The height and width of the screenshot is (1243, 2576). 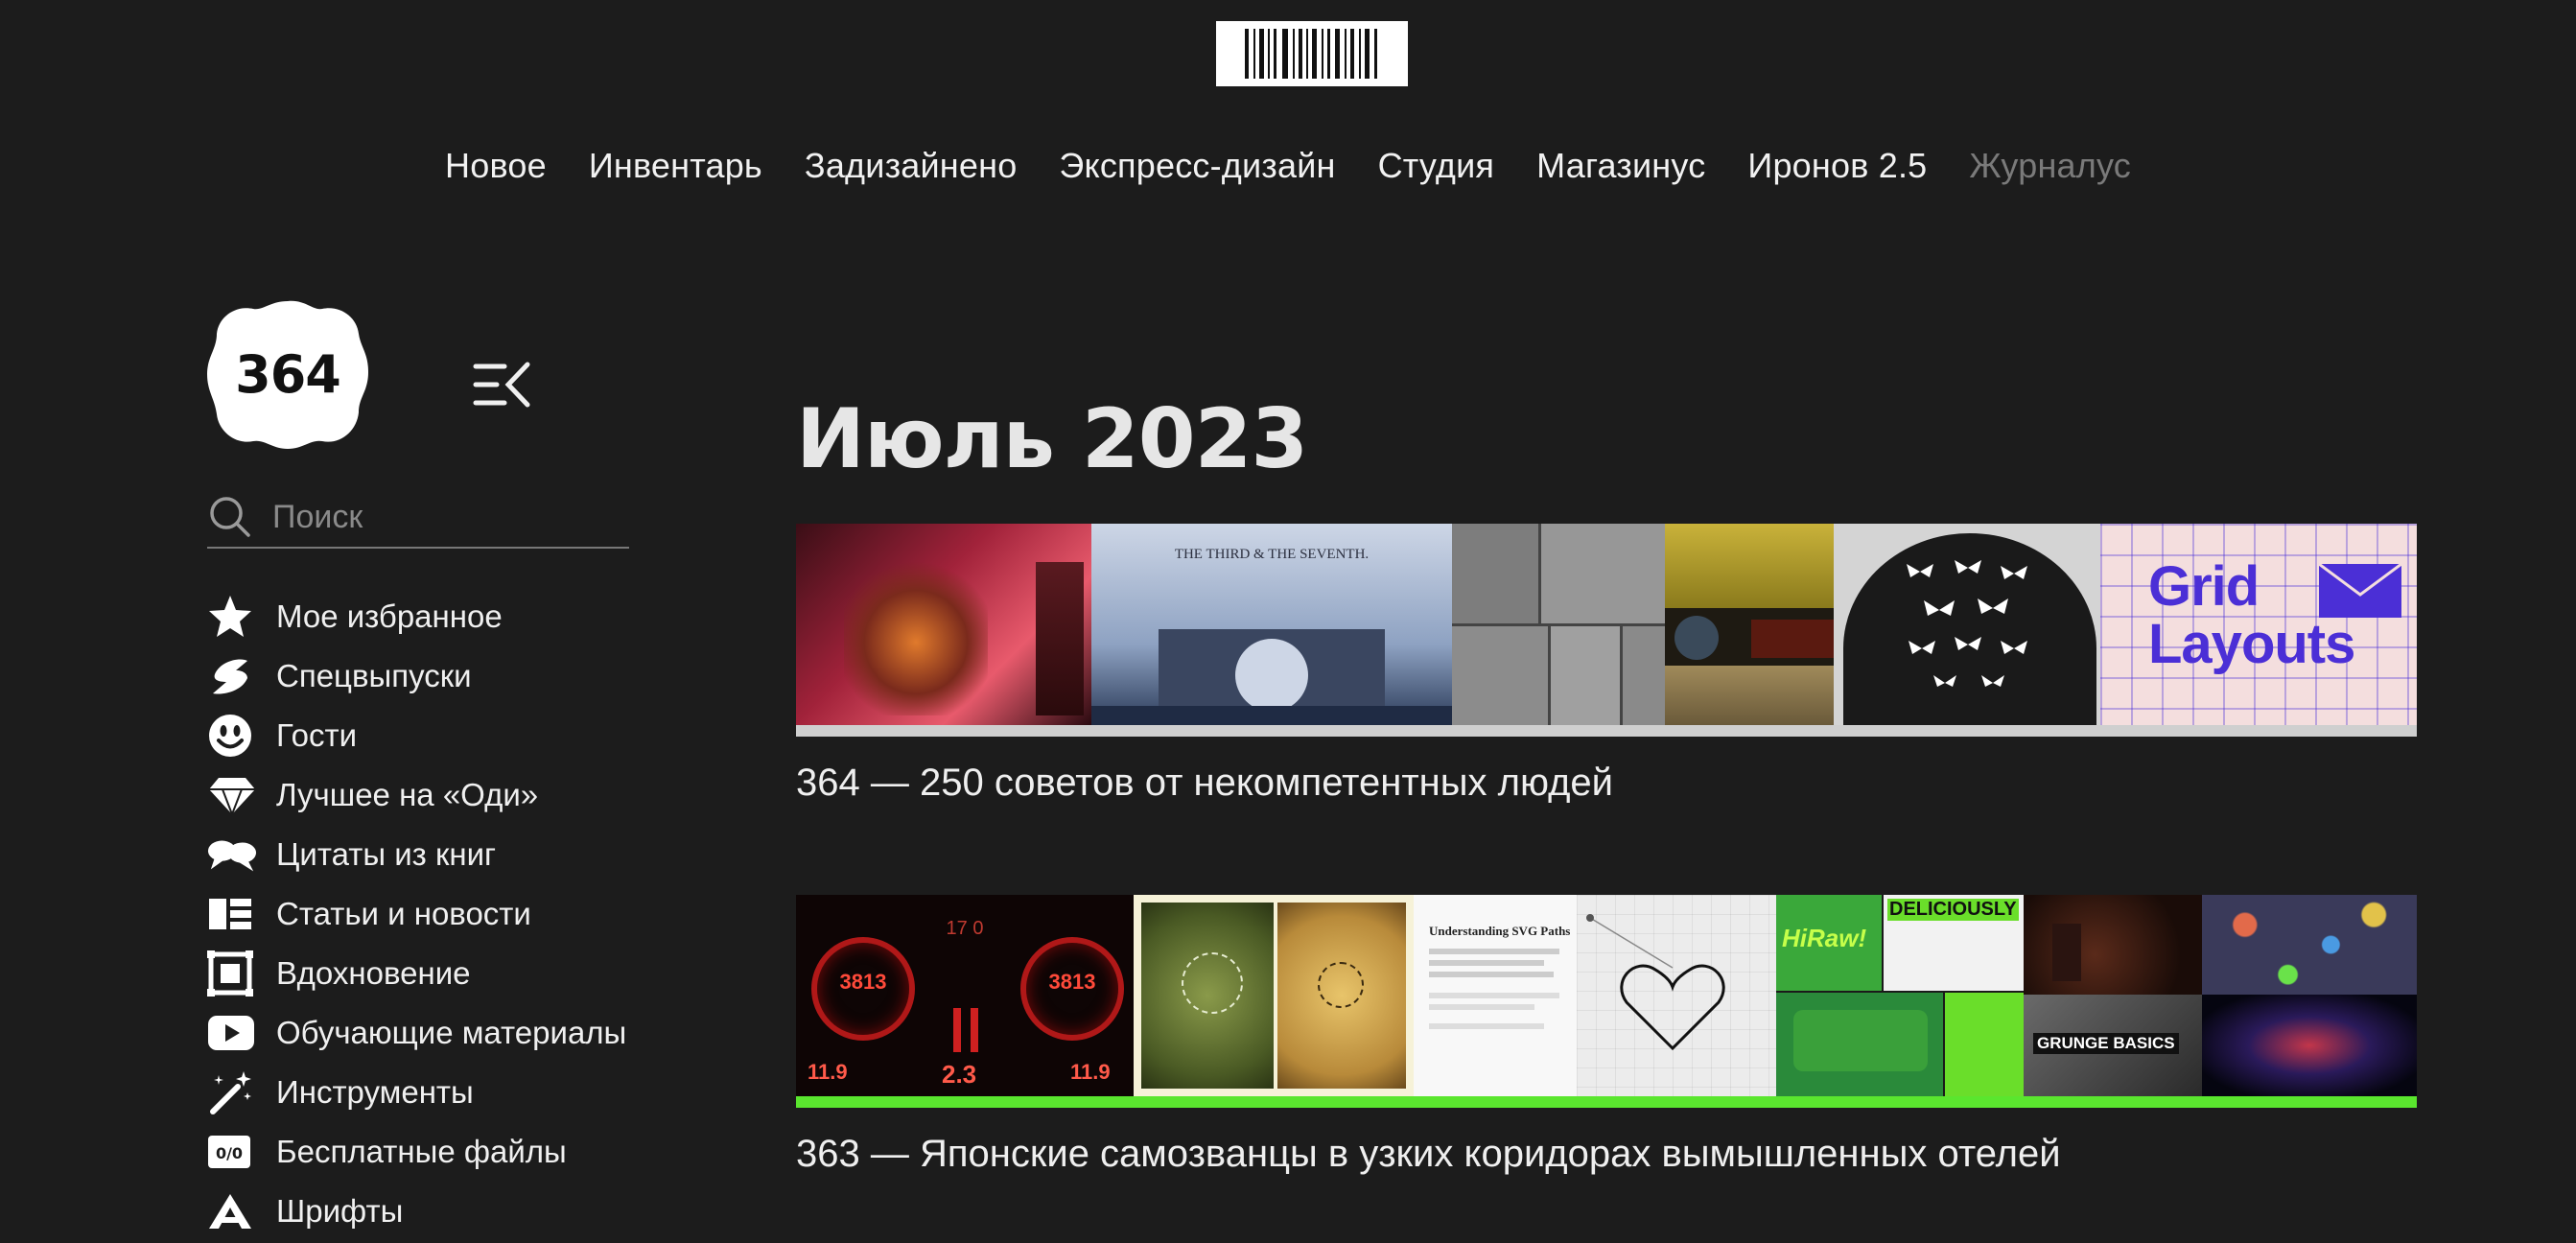 I want to click on sidebar-item-specials: Спецвыпуски, so click(x=437, y=676).